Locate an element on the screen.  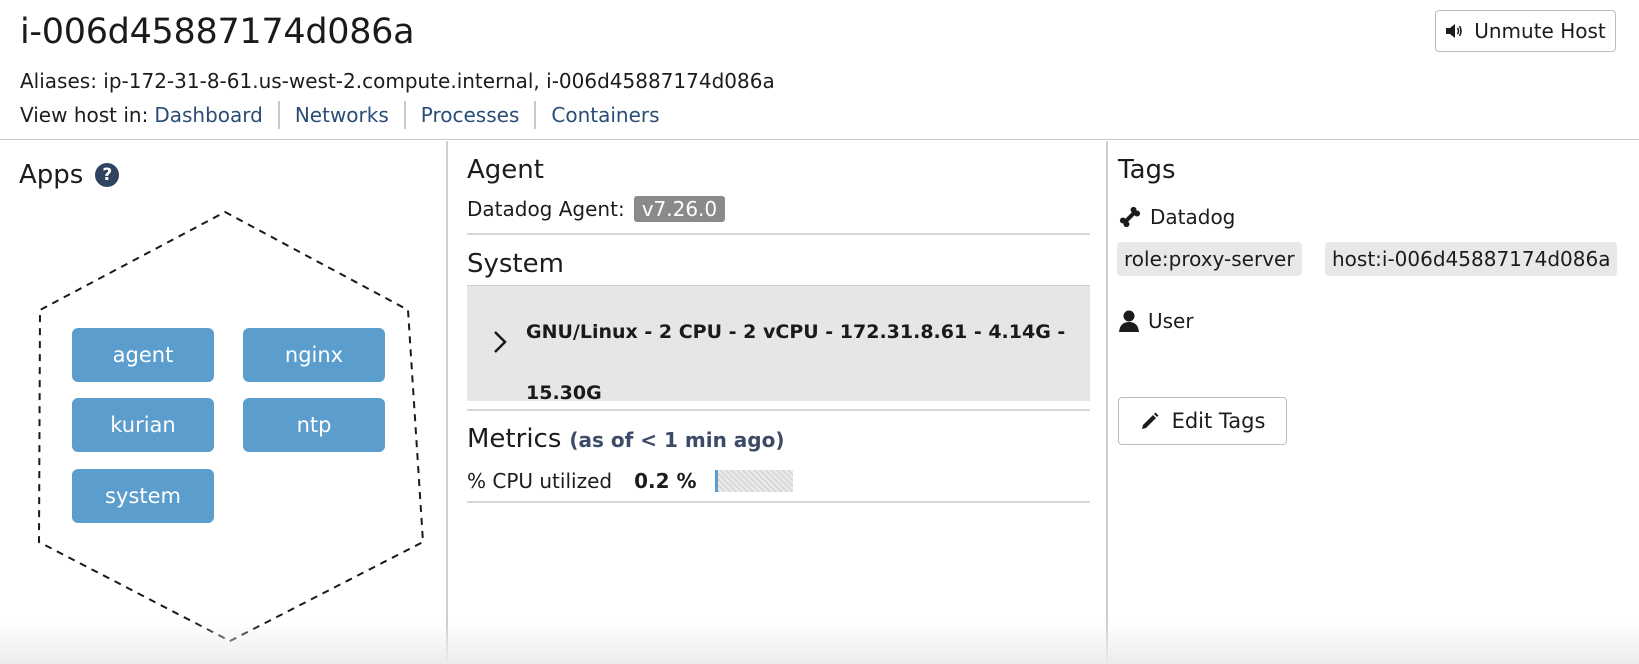
bottom-fade is located at coordinates (819, 643).